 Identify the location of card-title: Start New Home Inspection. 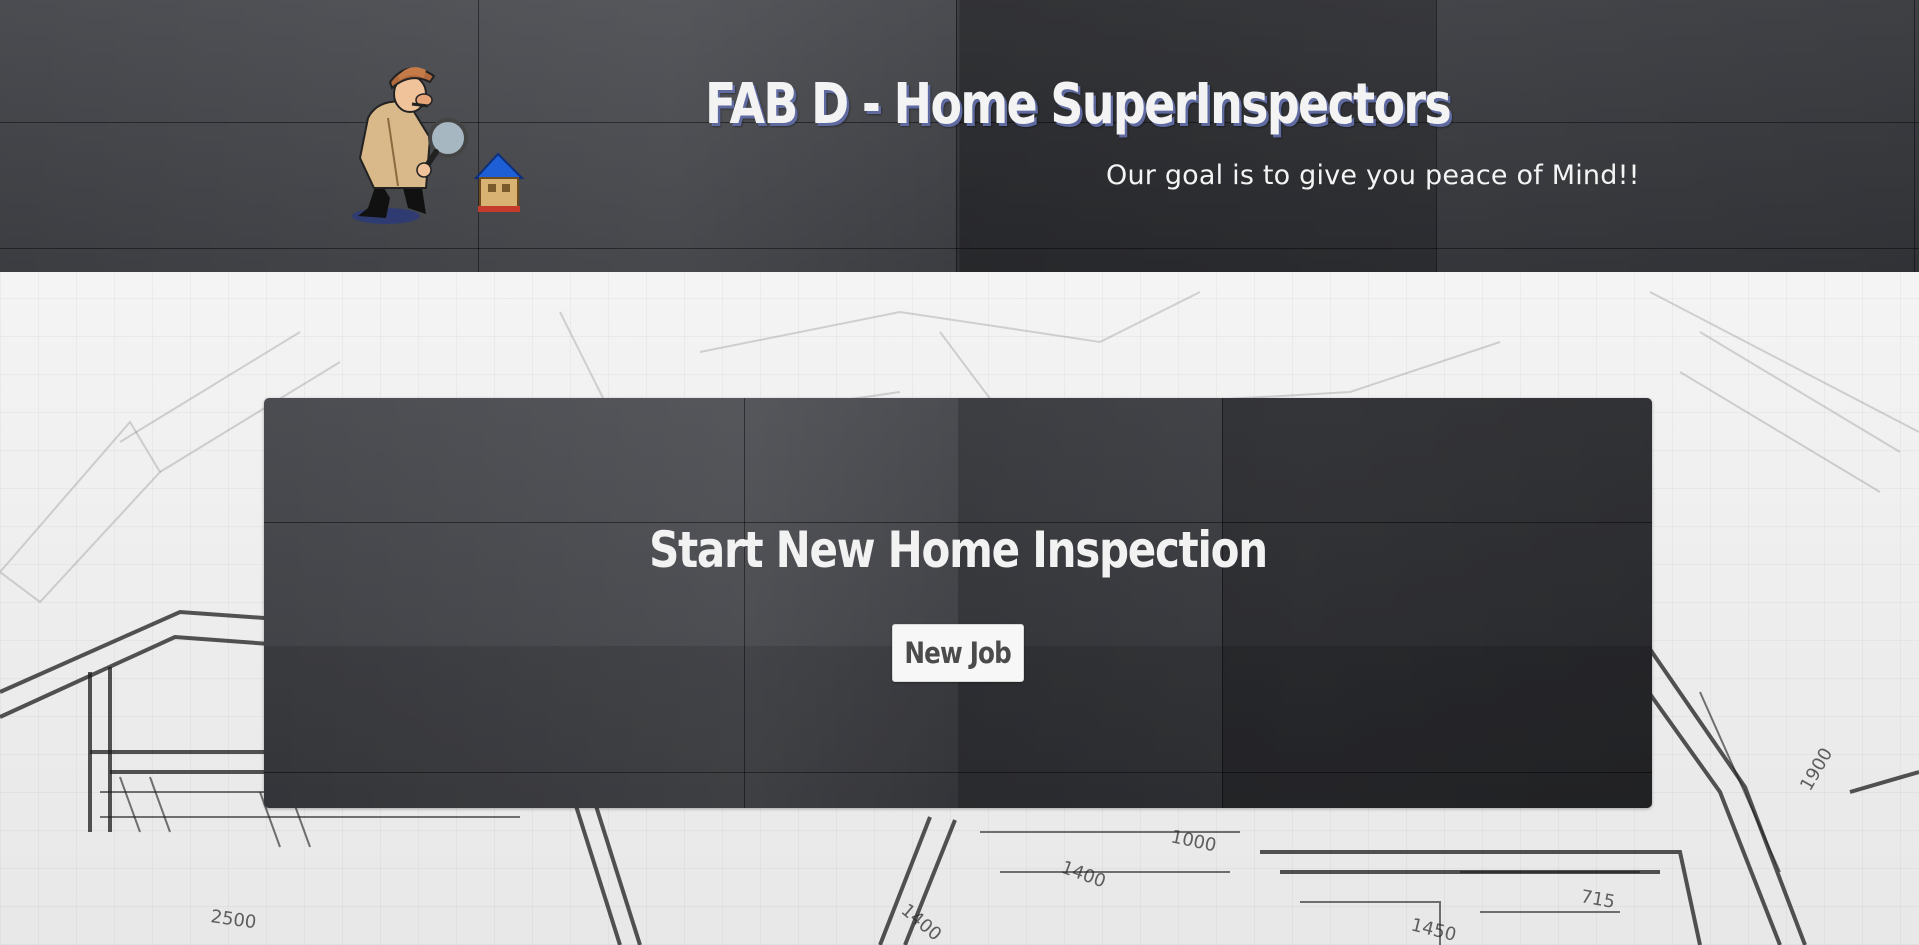
(958, 550).